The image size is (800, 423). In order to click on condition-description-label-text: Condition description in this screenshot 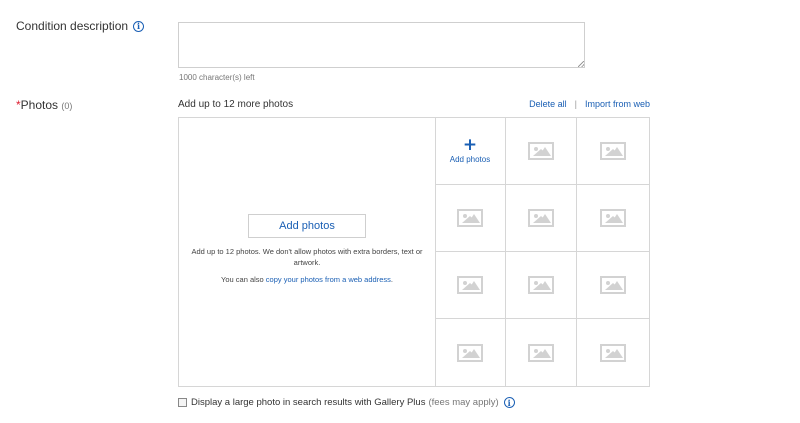, I will do `click(72, 26)`.